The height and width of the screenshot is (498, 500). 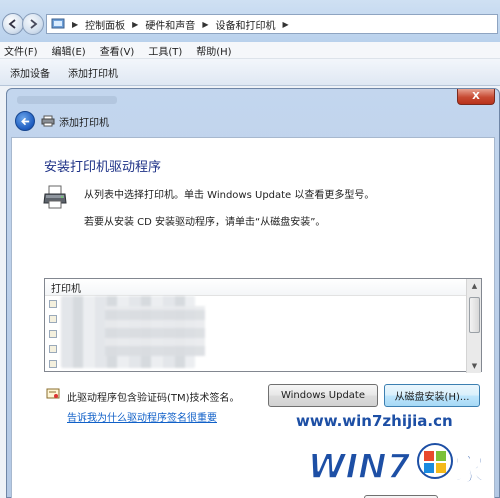 What do you see at coordinates (67, 100) in the screenshot?
I see `dialog-title-blurred` at bounding box center [67, 100].